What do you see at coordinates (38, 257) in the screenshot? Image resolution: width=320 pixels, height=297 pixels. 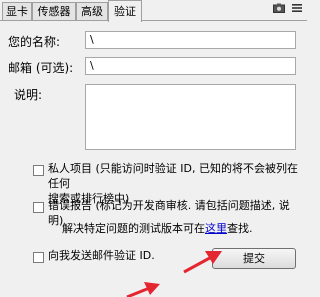 I see `send-email-checkbox` at bounding box center [38, 257].